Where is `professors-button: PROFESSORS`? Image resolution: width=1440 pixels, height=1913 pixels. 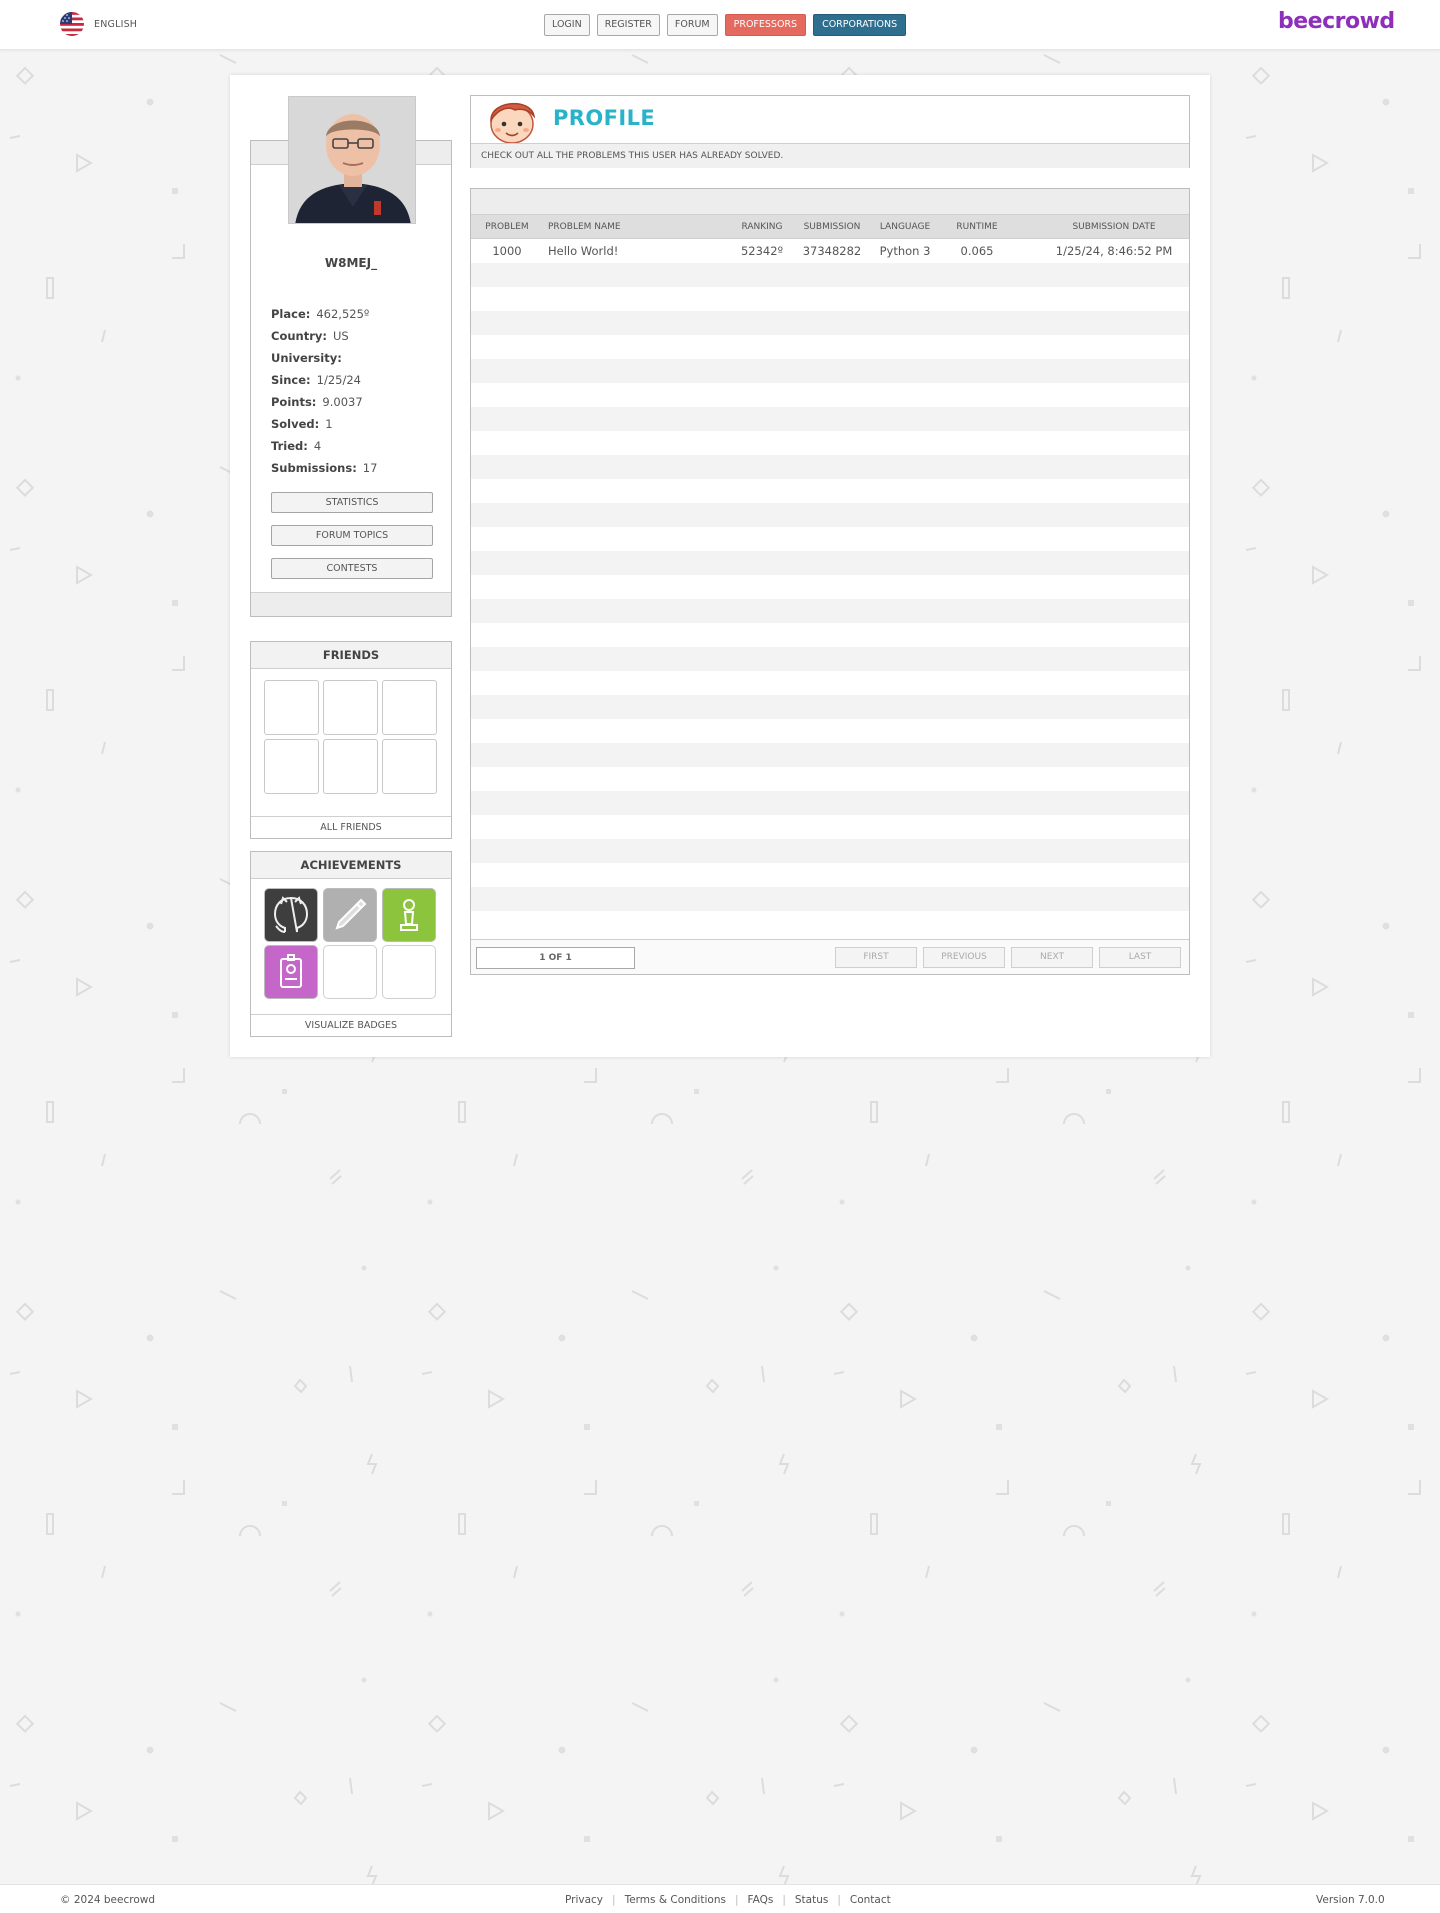
professors-button: PROFESSORS is located at coordinates (765, 25).